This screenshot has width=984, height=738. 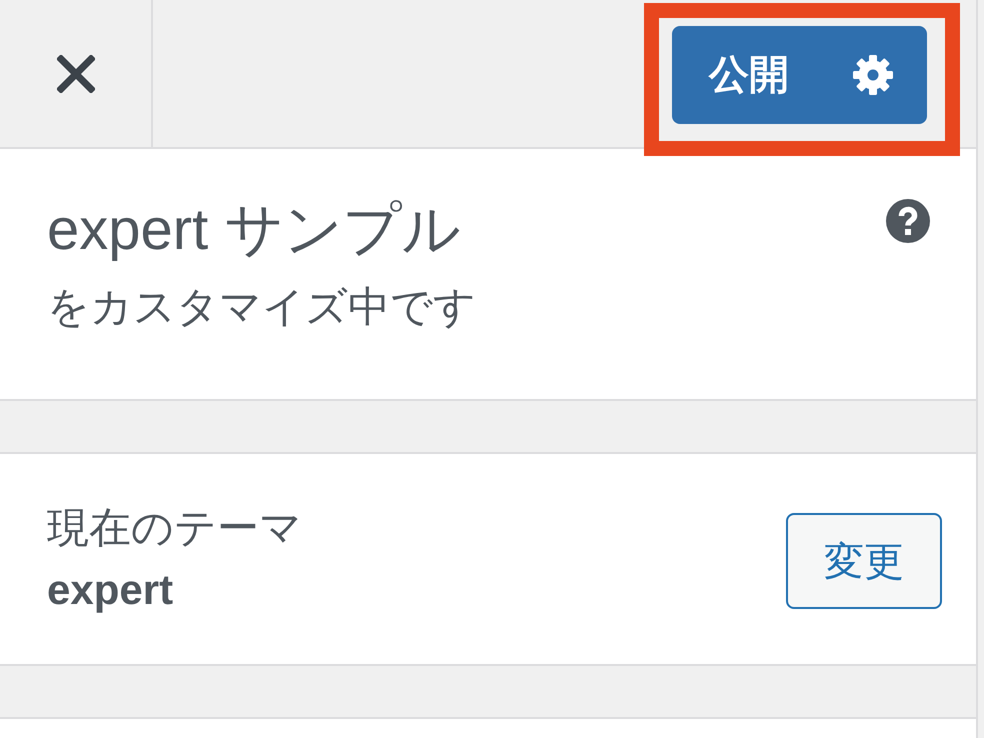 I want to click on settings-icon, so click(x=873, y=75).